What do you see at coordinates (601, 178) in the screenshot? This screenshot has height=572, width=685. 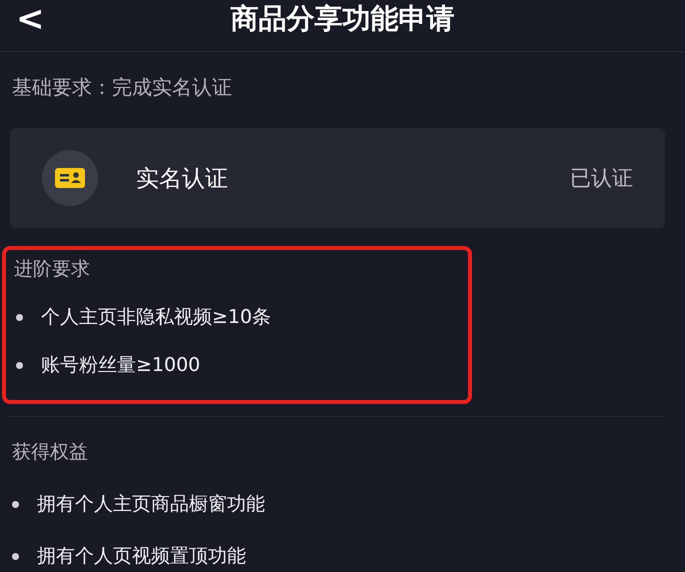 I see `verification-status: 已认证` at bounding box center [601, 178].